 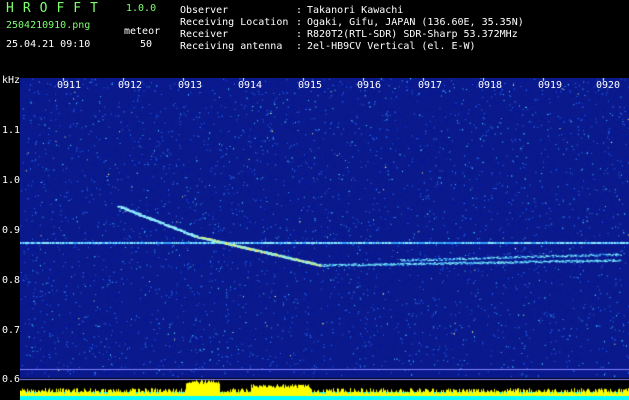 I want to click on time-label: 0911, so click(x=69, y=85).